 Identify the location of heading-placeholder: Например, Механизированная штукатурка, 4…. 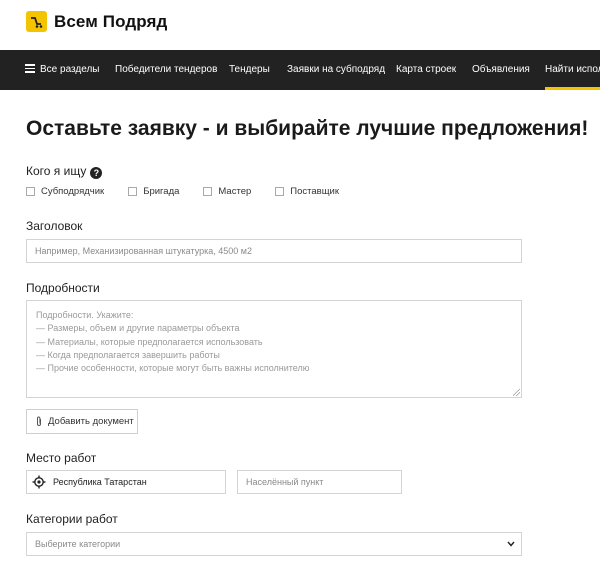
(143, 251).